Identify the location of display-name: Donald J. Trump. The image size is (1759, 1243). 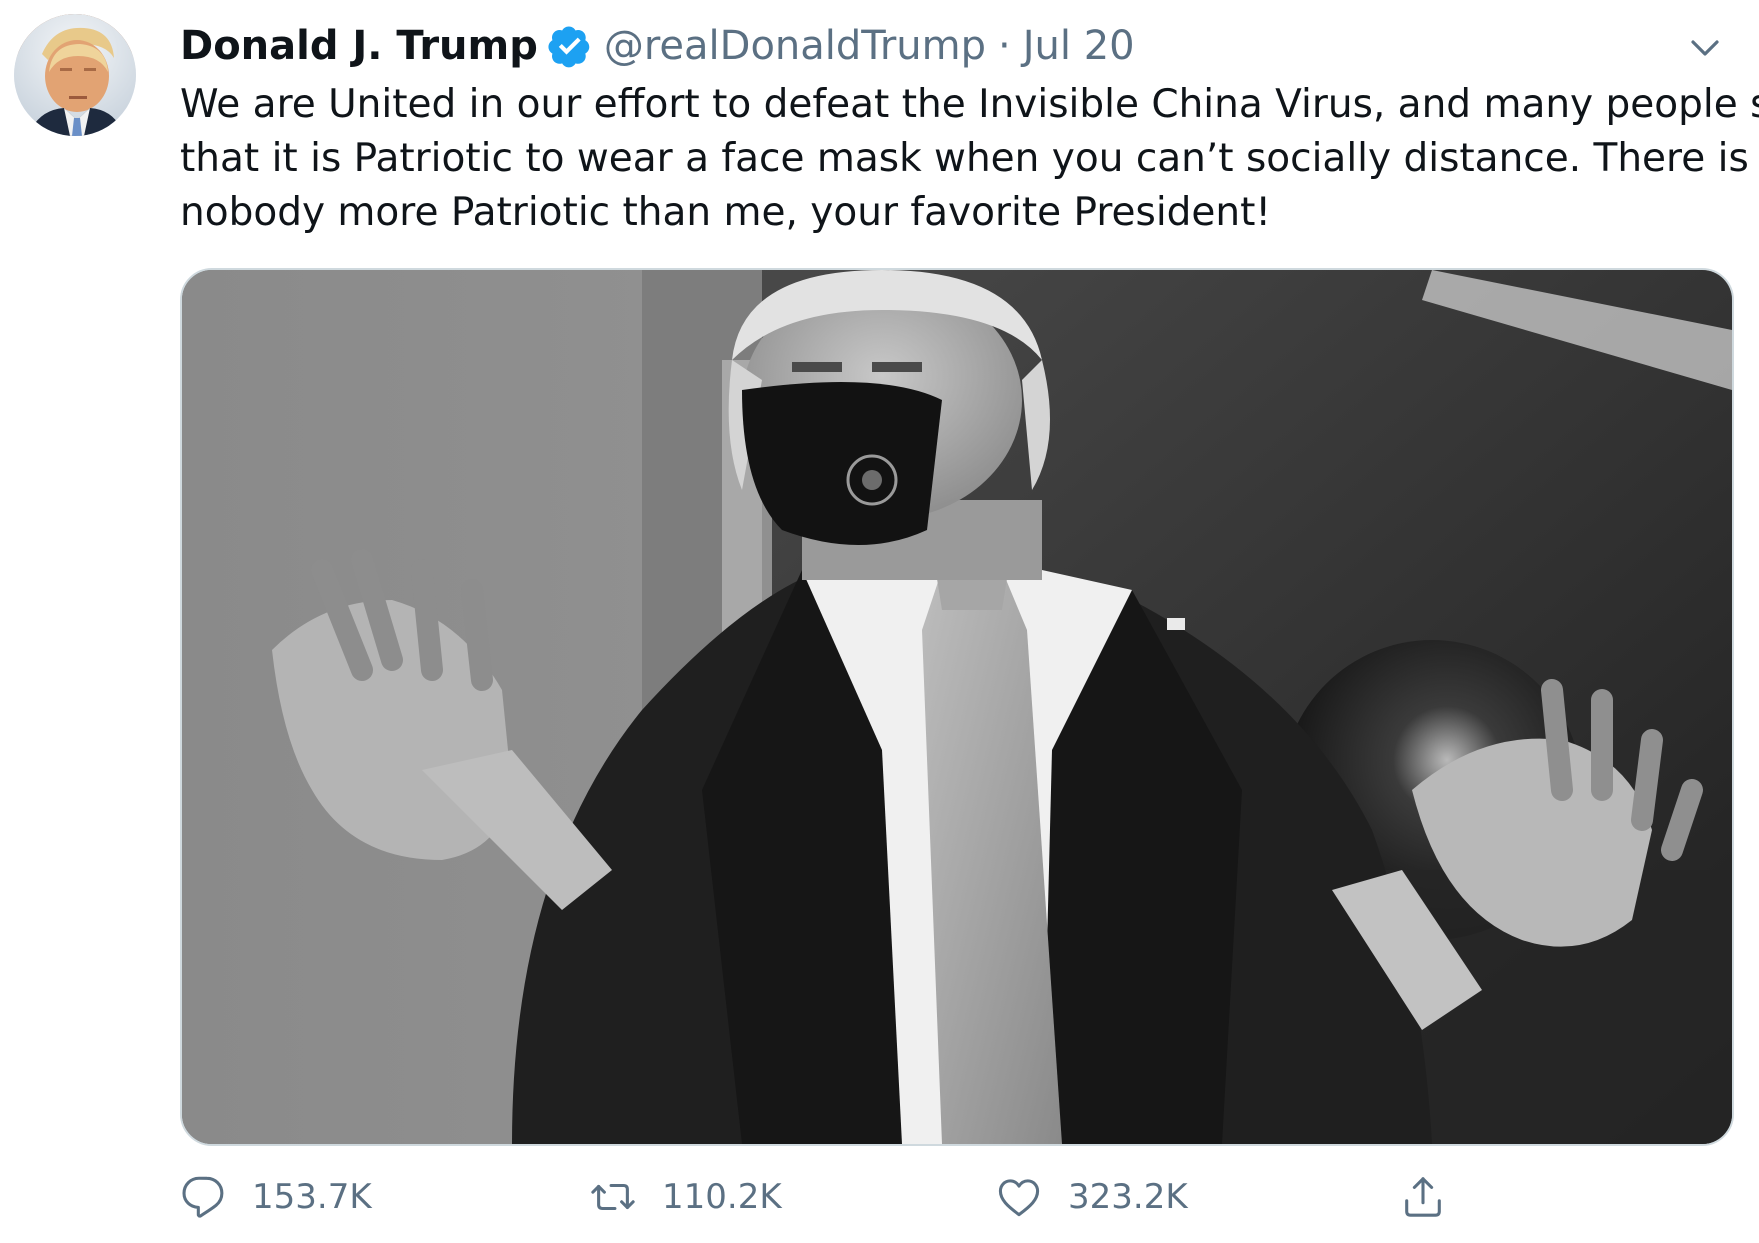
(359, 46).